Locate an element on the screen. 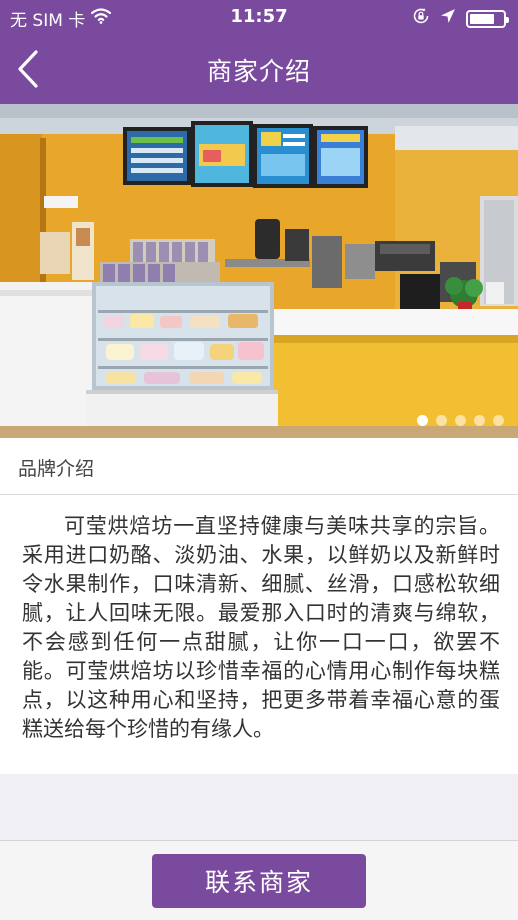  orientation-lock-icon is located at coordinates (421, 18).